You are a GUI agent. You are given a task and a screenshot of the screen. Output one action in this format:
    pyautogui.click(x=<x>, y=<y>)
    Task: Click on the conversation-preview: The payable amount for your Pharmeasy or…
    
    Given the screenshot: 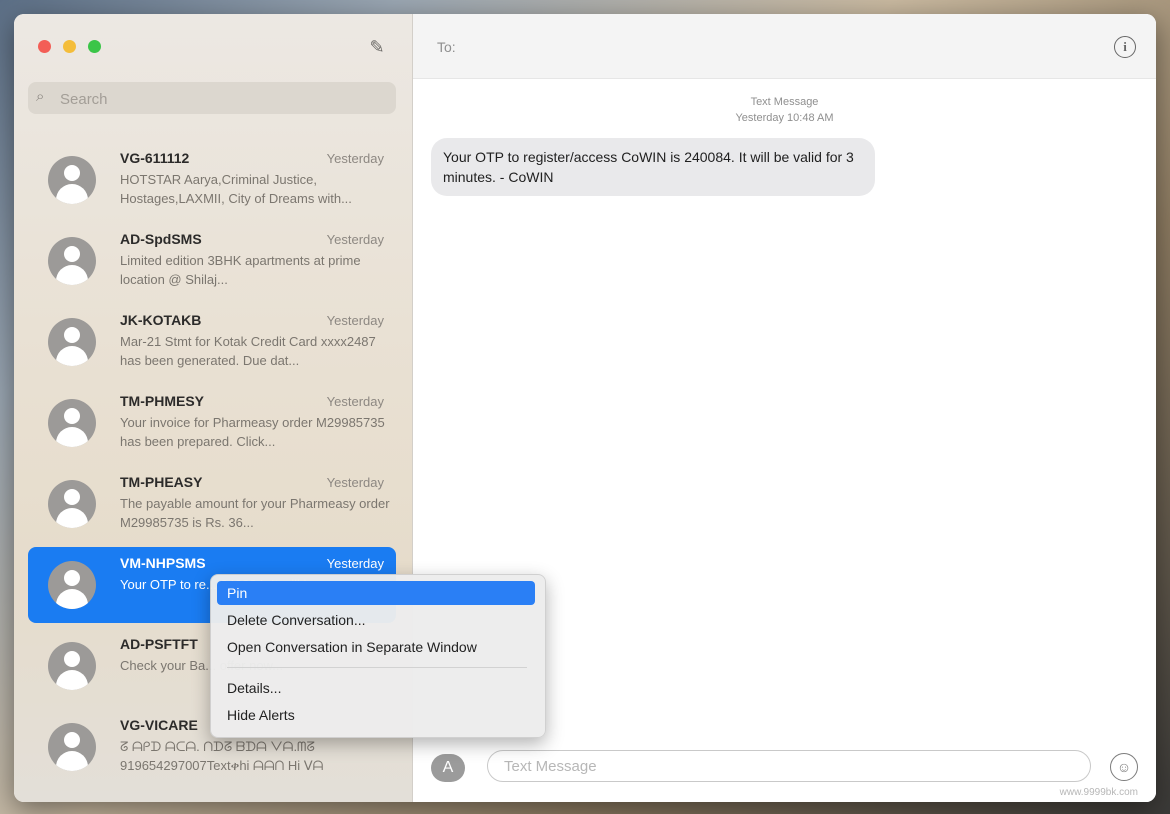 What is the action you would take?
    pyautogui.click(x=255, y=513)
    